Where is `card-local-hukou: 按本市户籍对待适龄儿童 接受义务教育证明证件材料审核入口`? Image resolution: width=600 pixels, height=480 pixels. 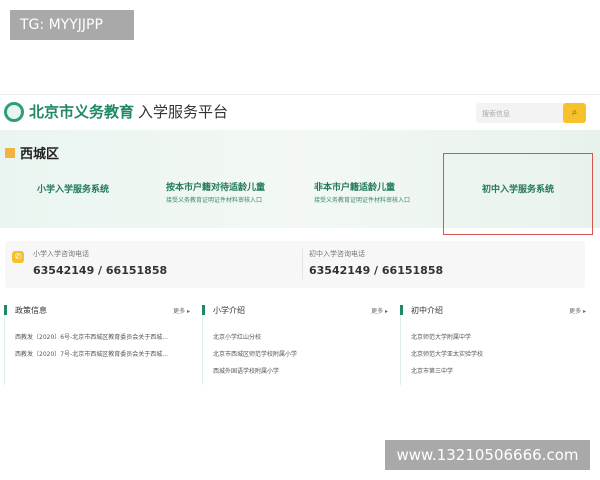
card-local-hukou: 按本市户籍对待适龄儿童 接受义务教育证明证件材料审核入口 is located at coordinates (215, 192).